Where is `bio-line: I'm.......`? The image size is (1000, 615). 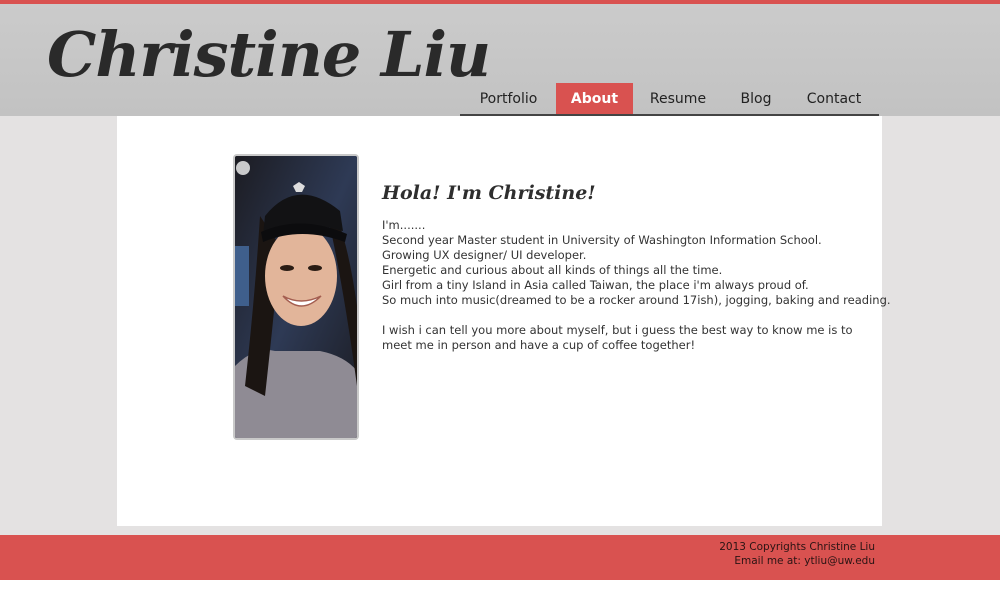 bio-line: I'm....... is located at coordinates (404, 225).